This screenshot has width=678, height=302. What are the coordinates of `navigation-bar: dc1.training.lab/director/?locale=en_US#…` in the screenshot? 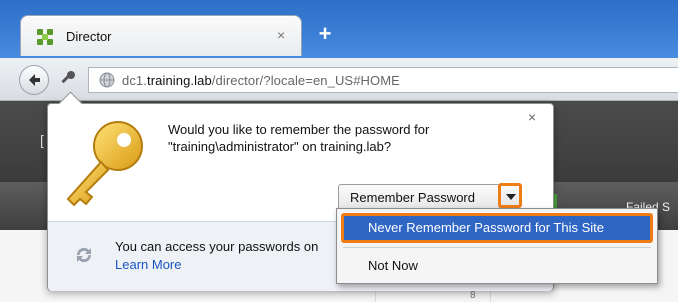 It's located at (339, 79).